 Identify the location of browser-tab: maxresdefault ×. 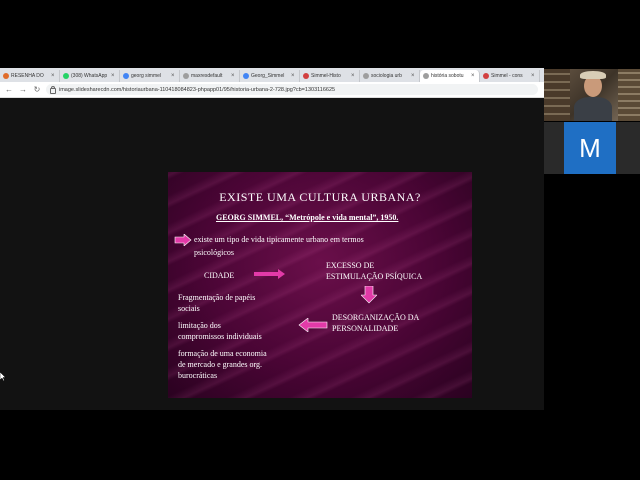
(210, 76).